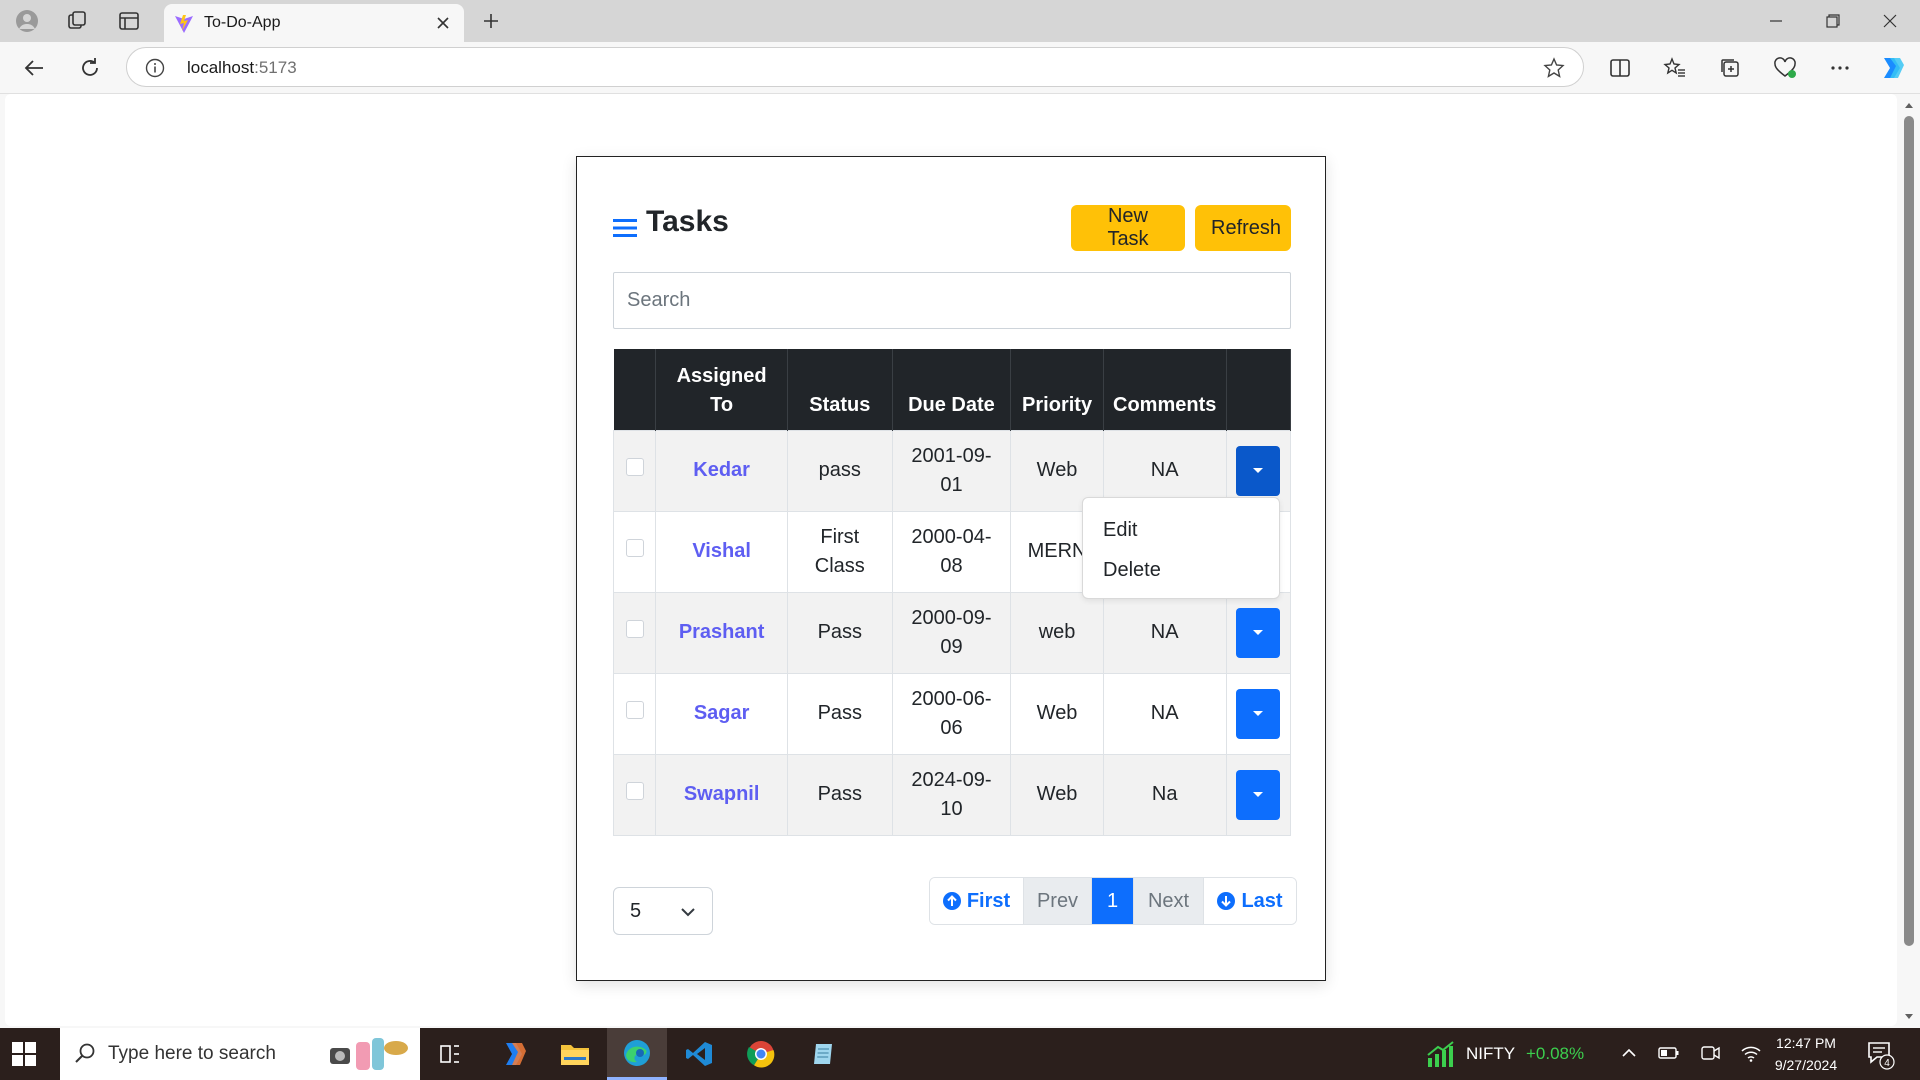  I want to click on header-status: Status, so click(840, 389).